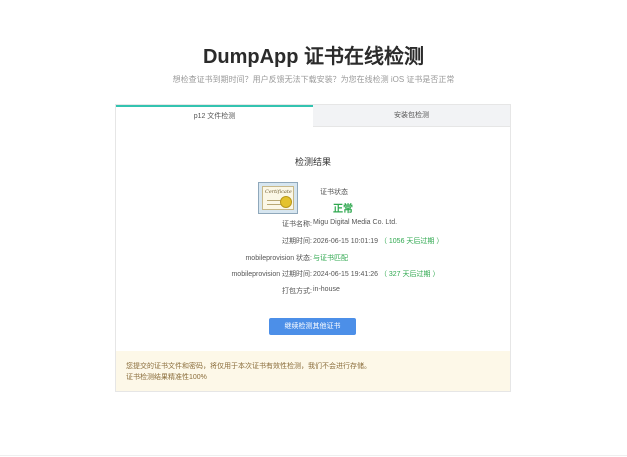 The width and height of the screenshot is (627, 457). I want to click on expiry-note: （ 327 天后过期 ）, so click(409, 274).